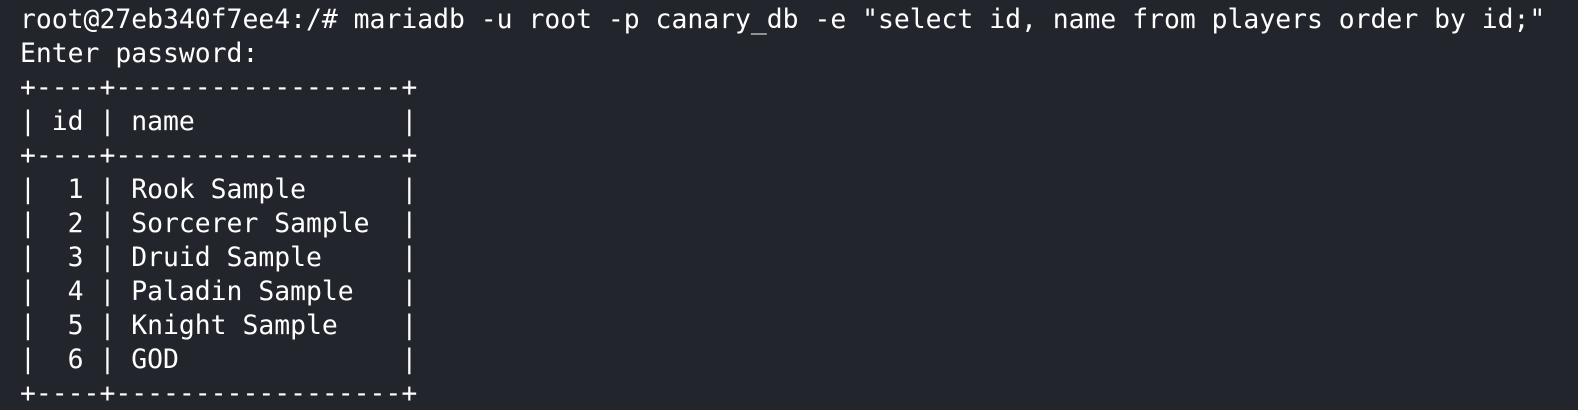 The height and width of the screenshot is (410, 1578). Describe the element at coordinates (187, 19) in the screenshot. I see `shell-prompt: root@27eb340f7ee4:/#` at that location.